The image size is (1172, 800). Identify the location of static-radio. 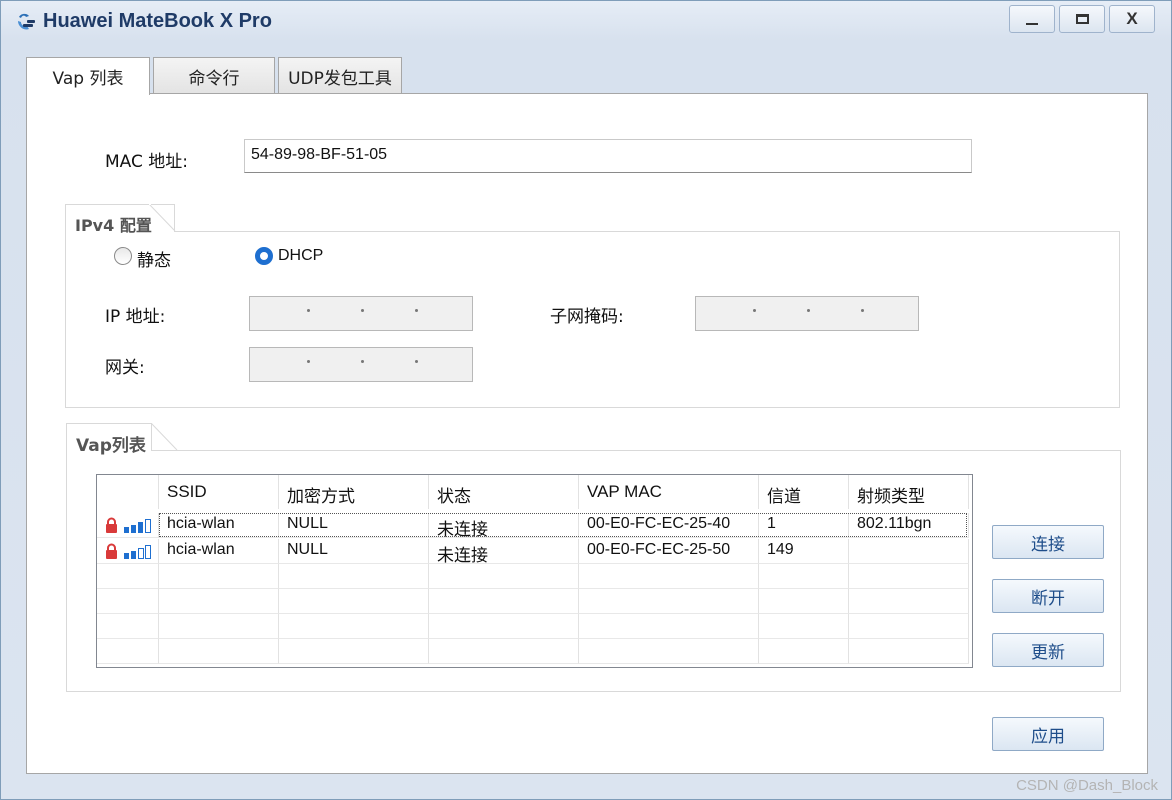
(123, 256).